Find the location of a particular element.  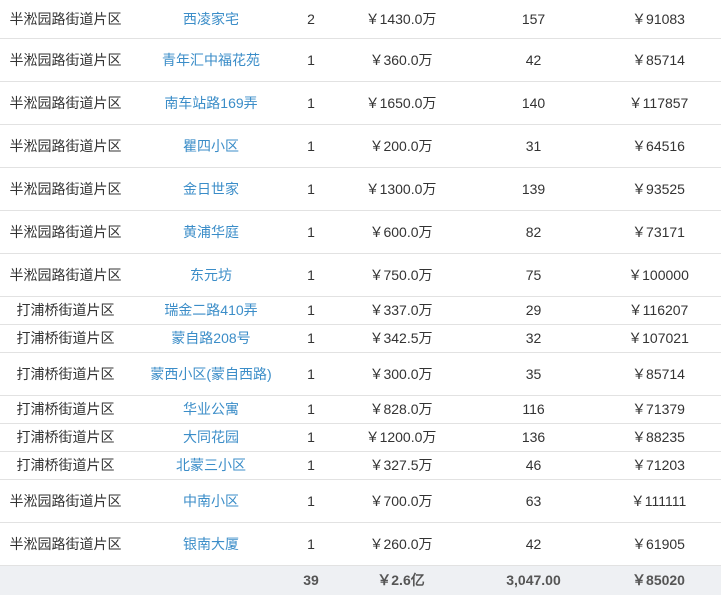

area-cell: 116 is located at coordinates (533, 409).